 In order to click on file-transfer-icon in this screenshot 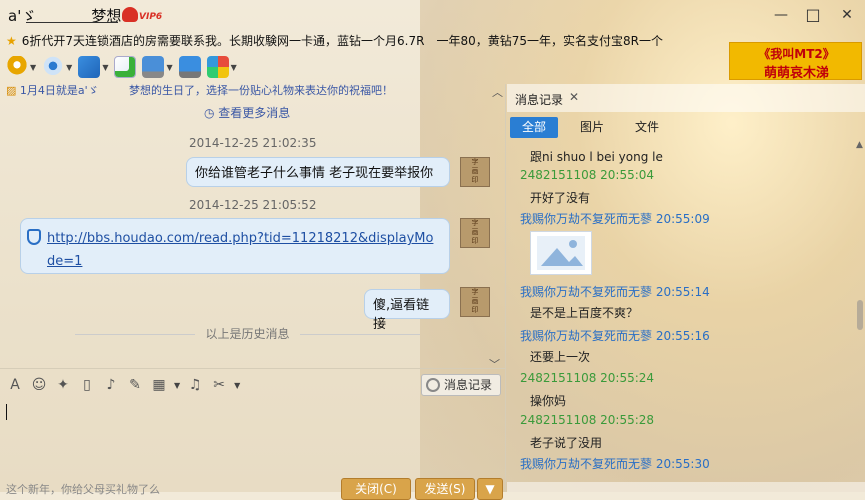, I will do `click(89, 67)`.